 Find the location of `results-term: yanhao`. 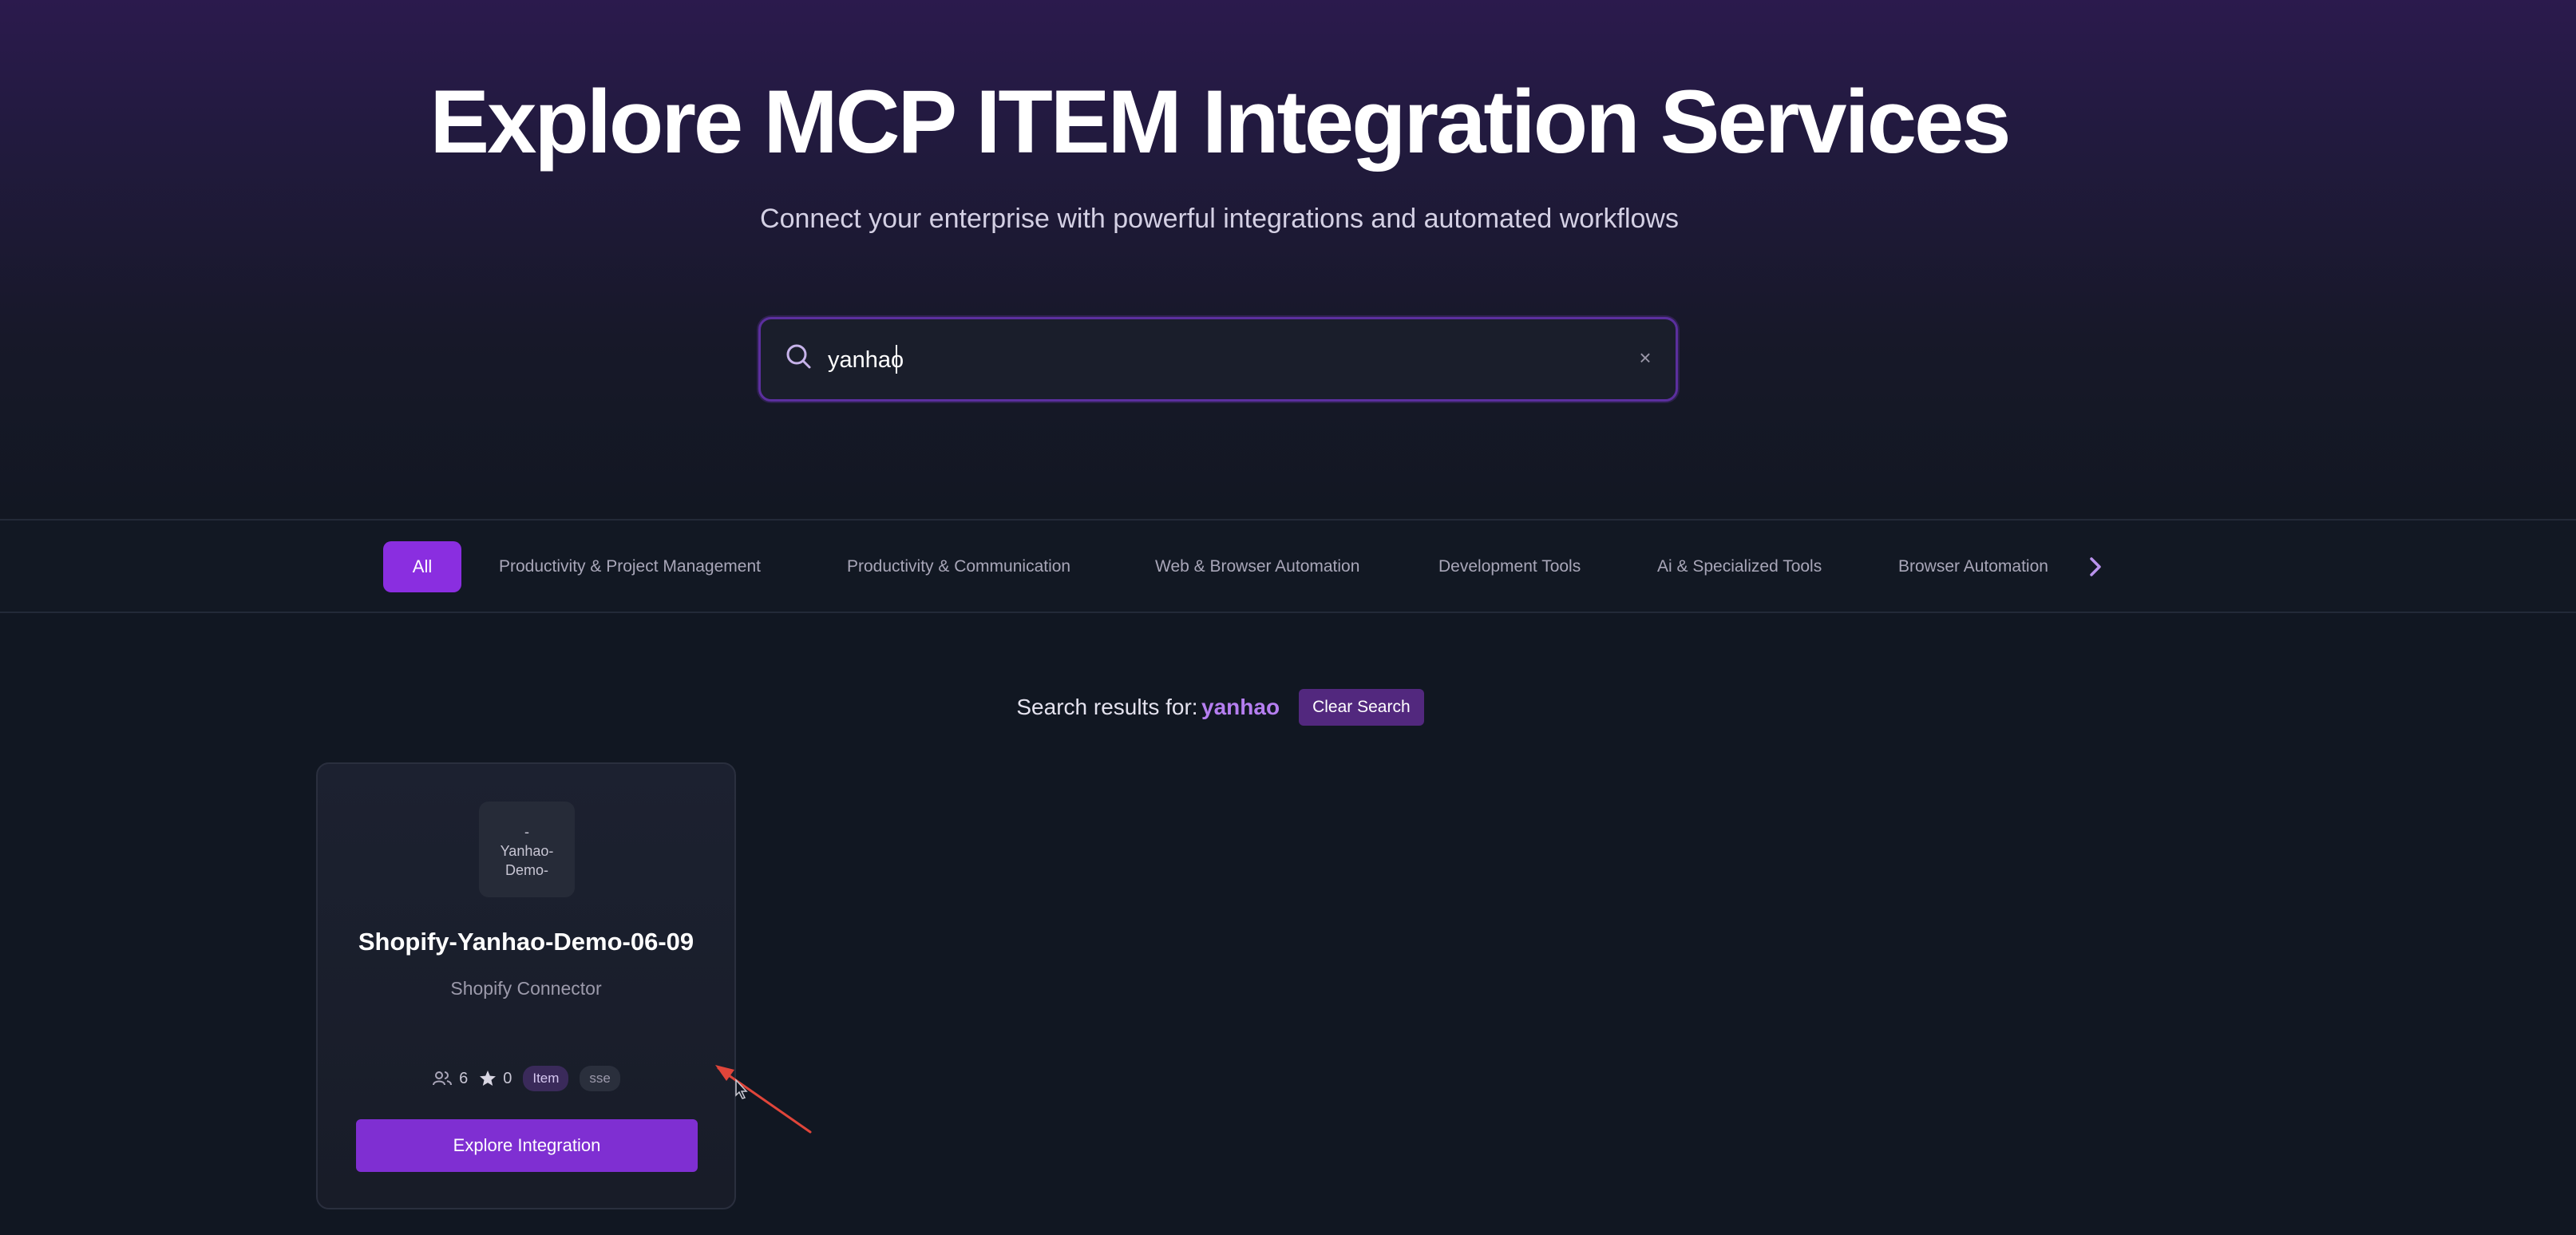

results-term: yanhao is located at coordinates (1240, 707).